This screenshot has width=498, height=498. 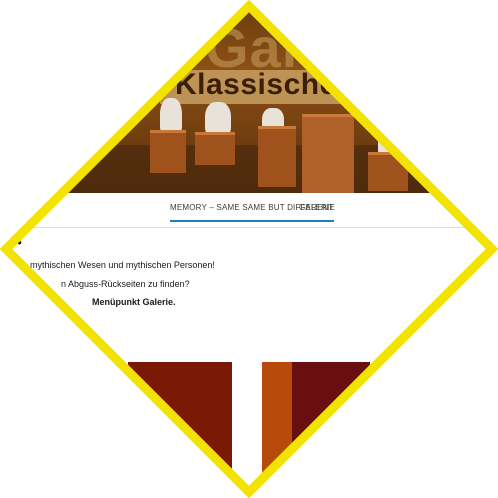 I want to click on nav-item-galerie: GALERIE, so click(x=317, y=207).